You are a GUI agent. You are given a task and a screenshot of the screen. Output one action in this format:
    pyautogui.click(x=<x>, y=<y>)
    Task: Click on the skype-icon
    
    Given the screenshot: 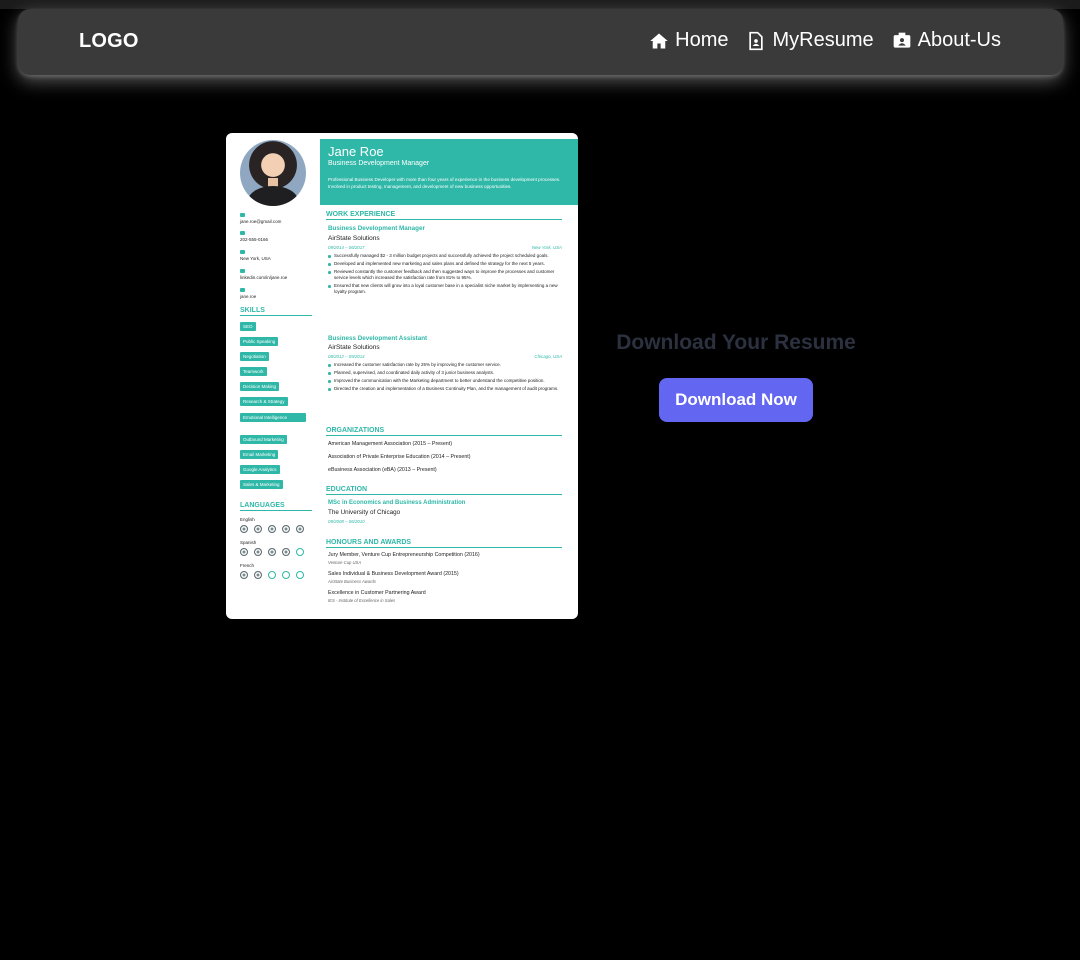 What is the action you would take?
    pyautogui.click(x=242, y=290)
    